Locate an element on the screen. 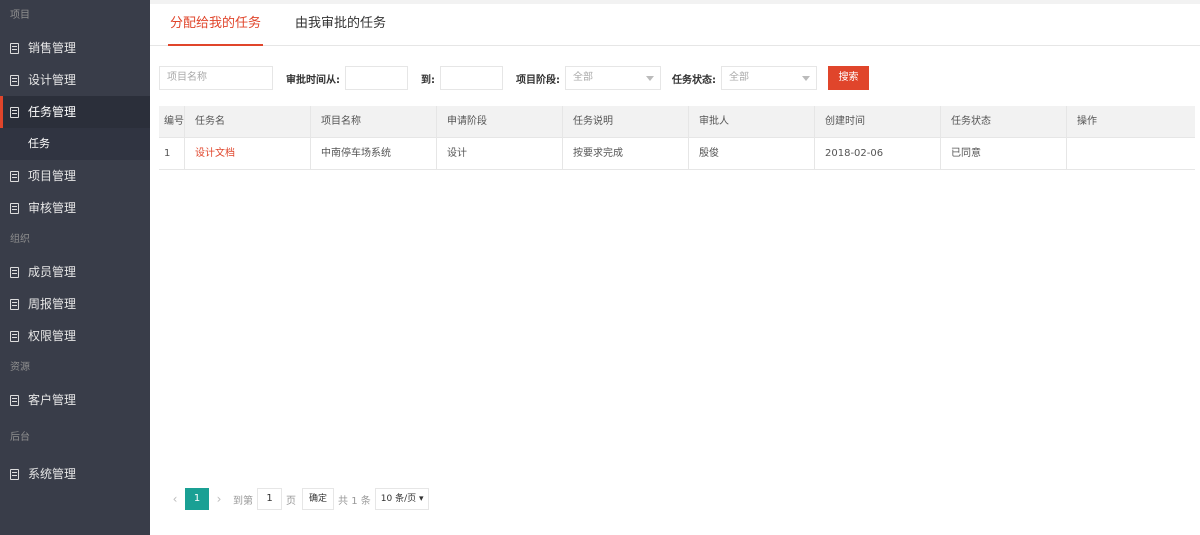 The image size is (1200, 535). sidebar-item-label: 成员管理 is located at coordinates (52, 272).